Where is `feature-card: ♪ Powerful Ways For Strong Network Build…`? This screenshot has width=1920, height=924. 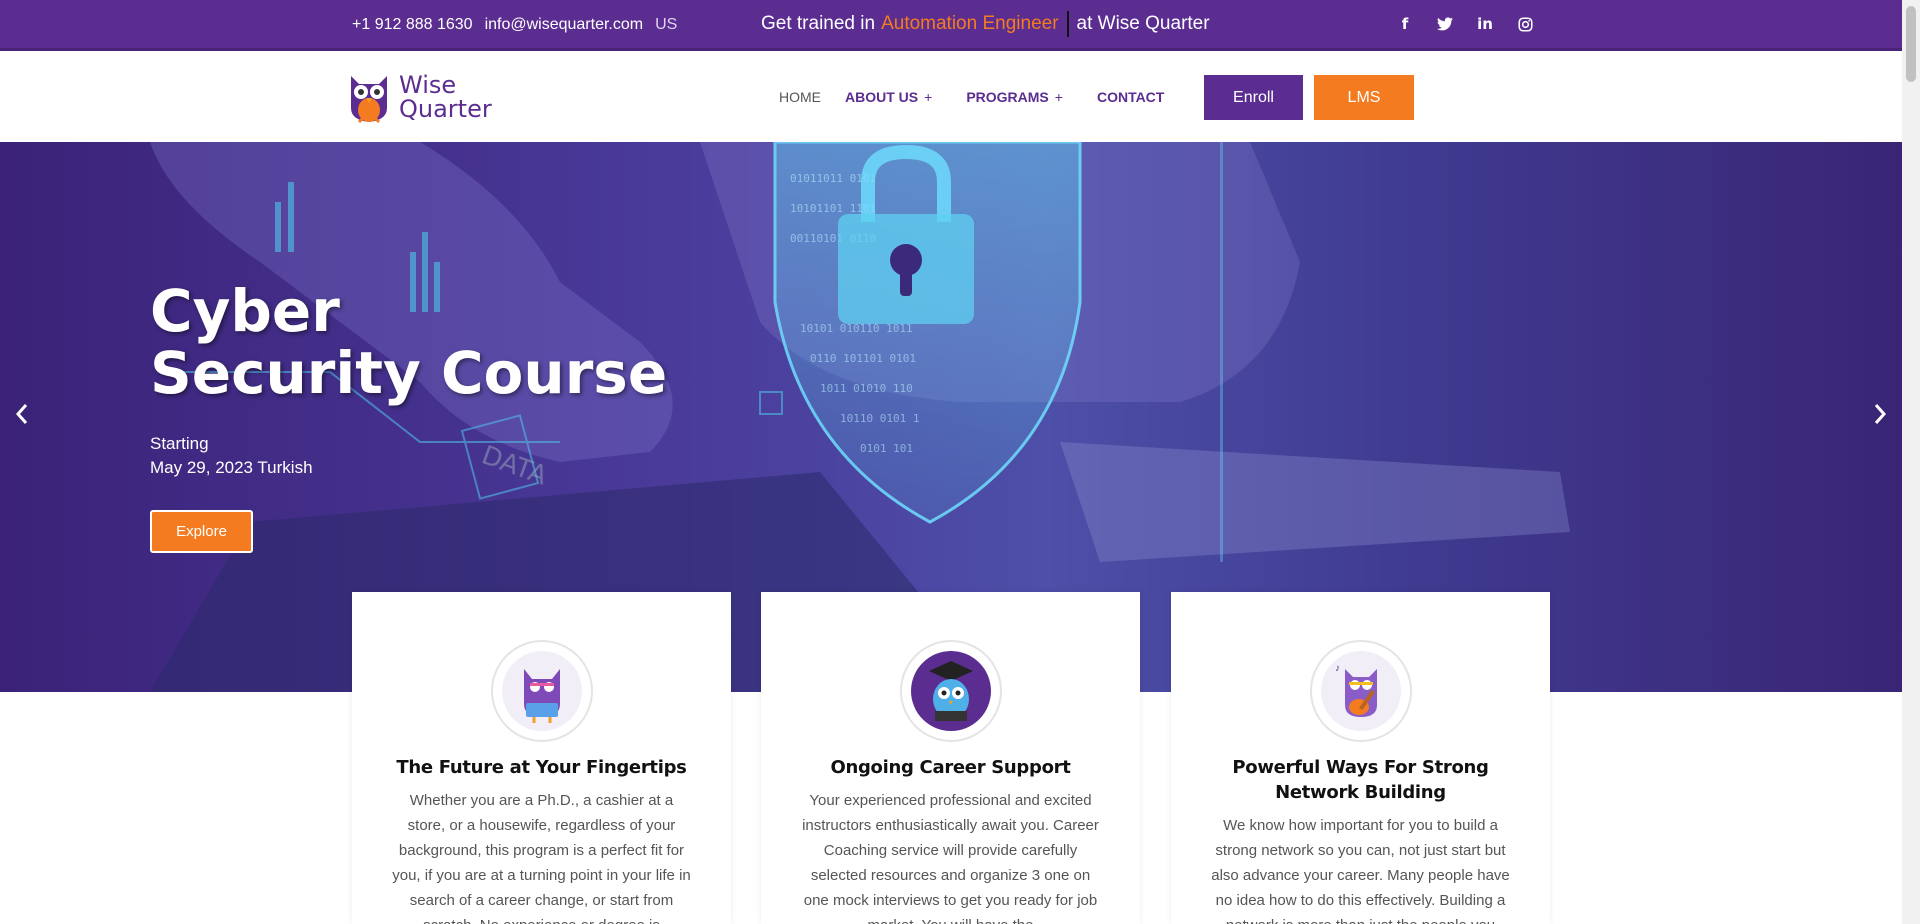 feature-card: ♪ Powerful Ways For Strong Network Build… is located at coordinates (1360, 758).